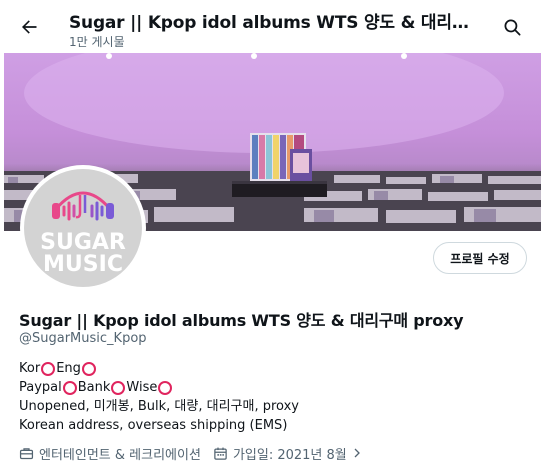 The image size is (545, 463). I want to click on profile-handle: @SugarMusic_Kpop, so click(83, 338).